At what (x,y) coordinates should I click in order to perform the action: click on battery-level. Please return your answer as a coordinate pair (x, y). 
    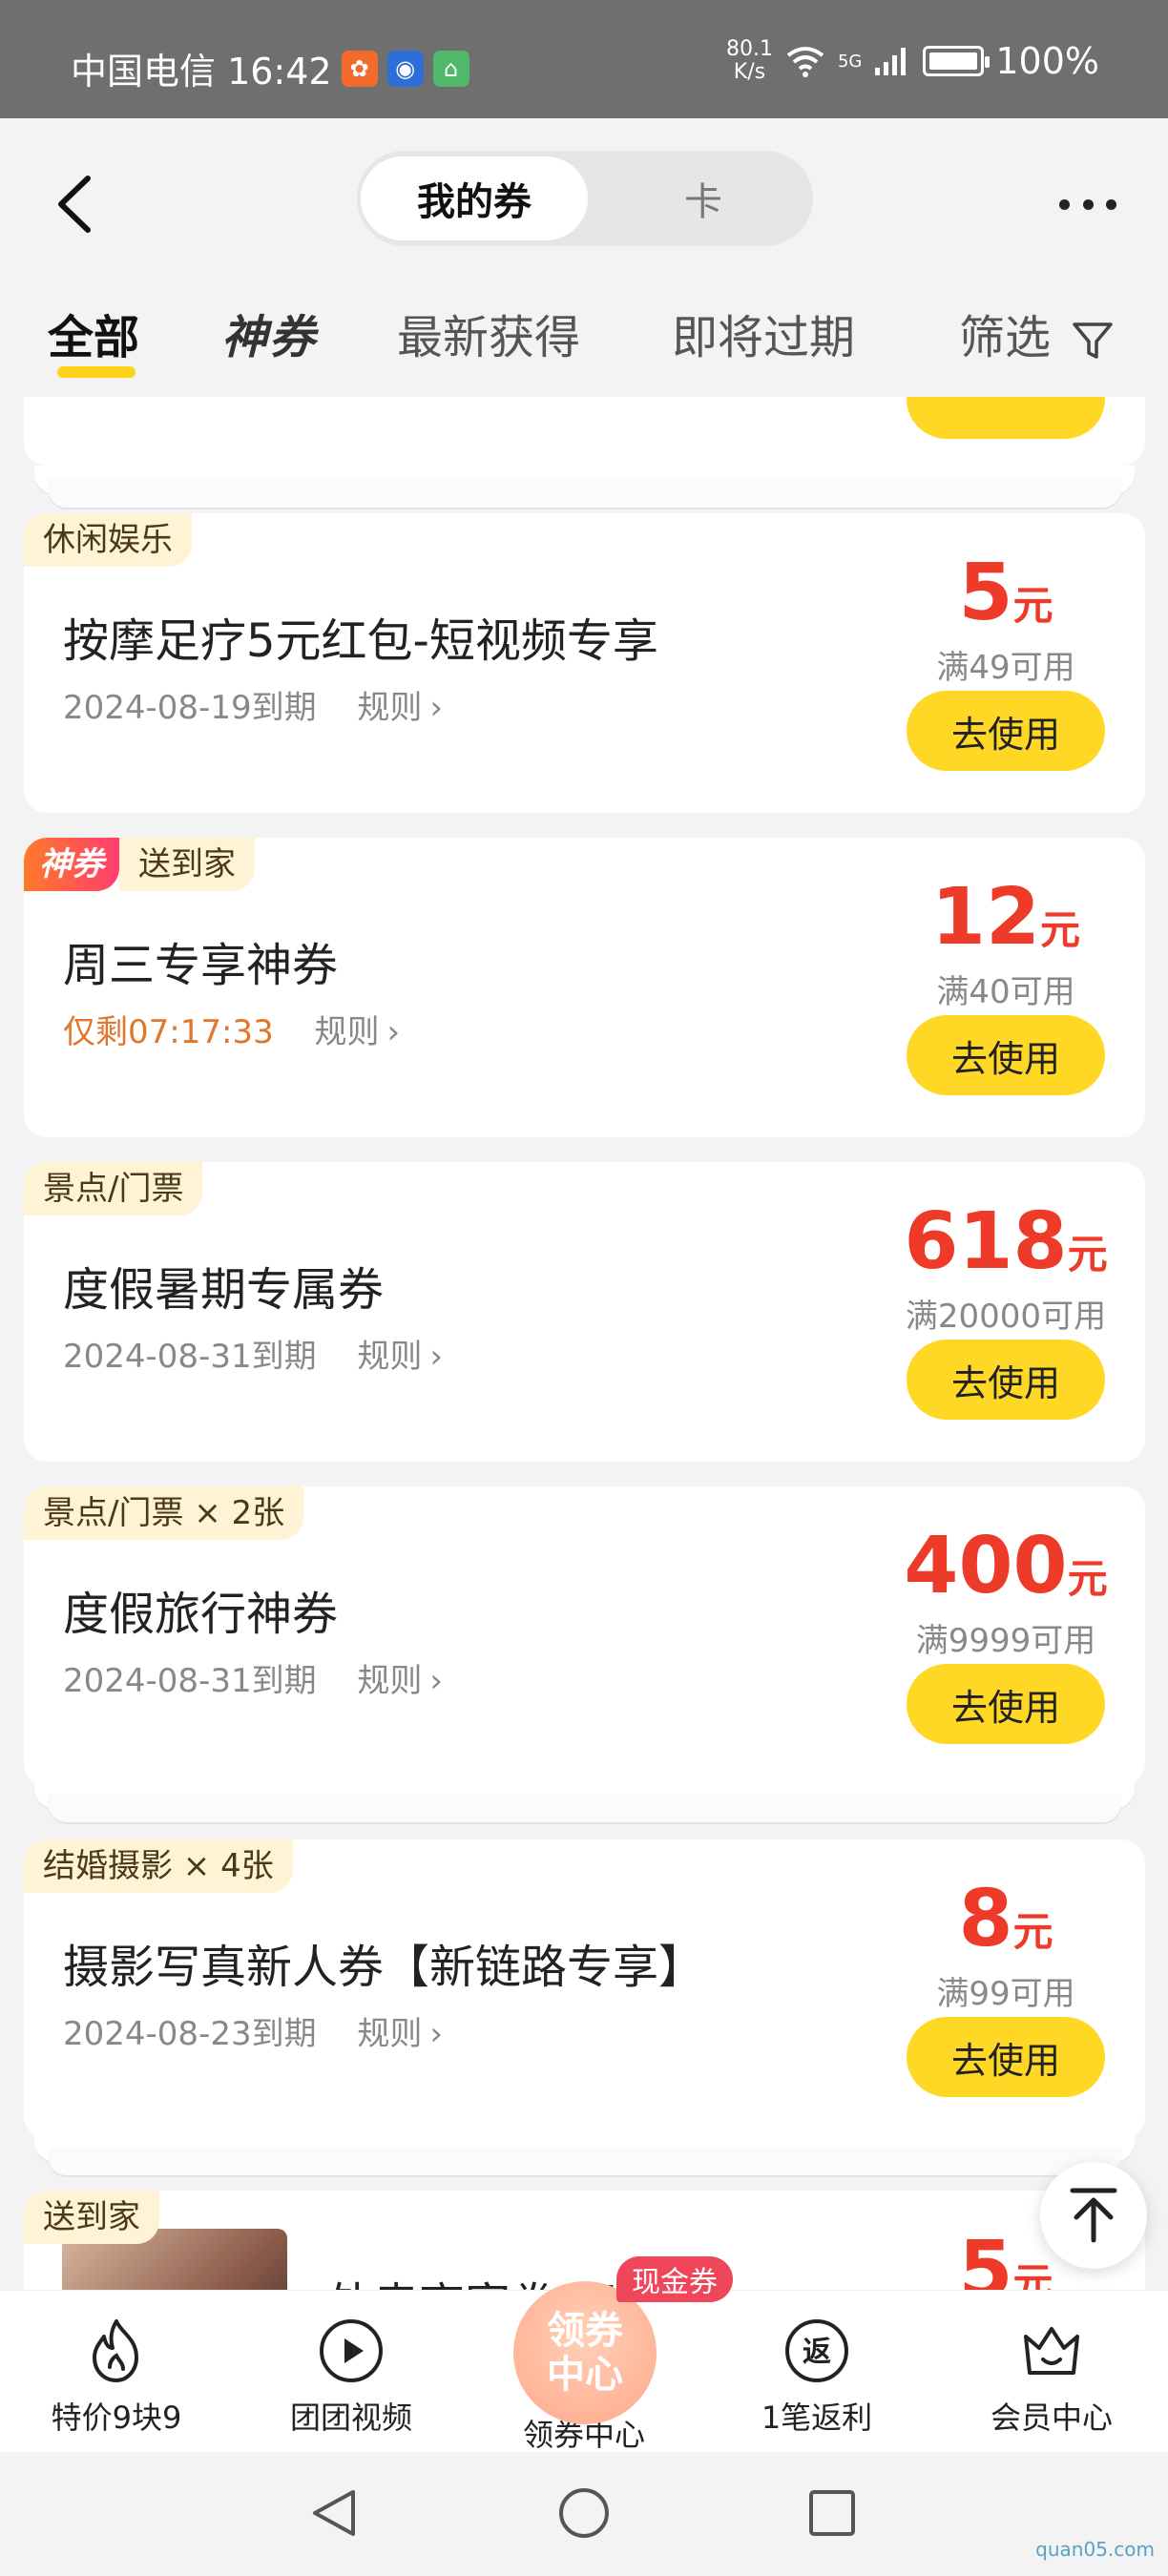
    Looking at the image, I should click on (953, 61).